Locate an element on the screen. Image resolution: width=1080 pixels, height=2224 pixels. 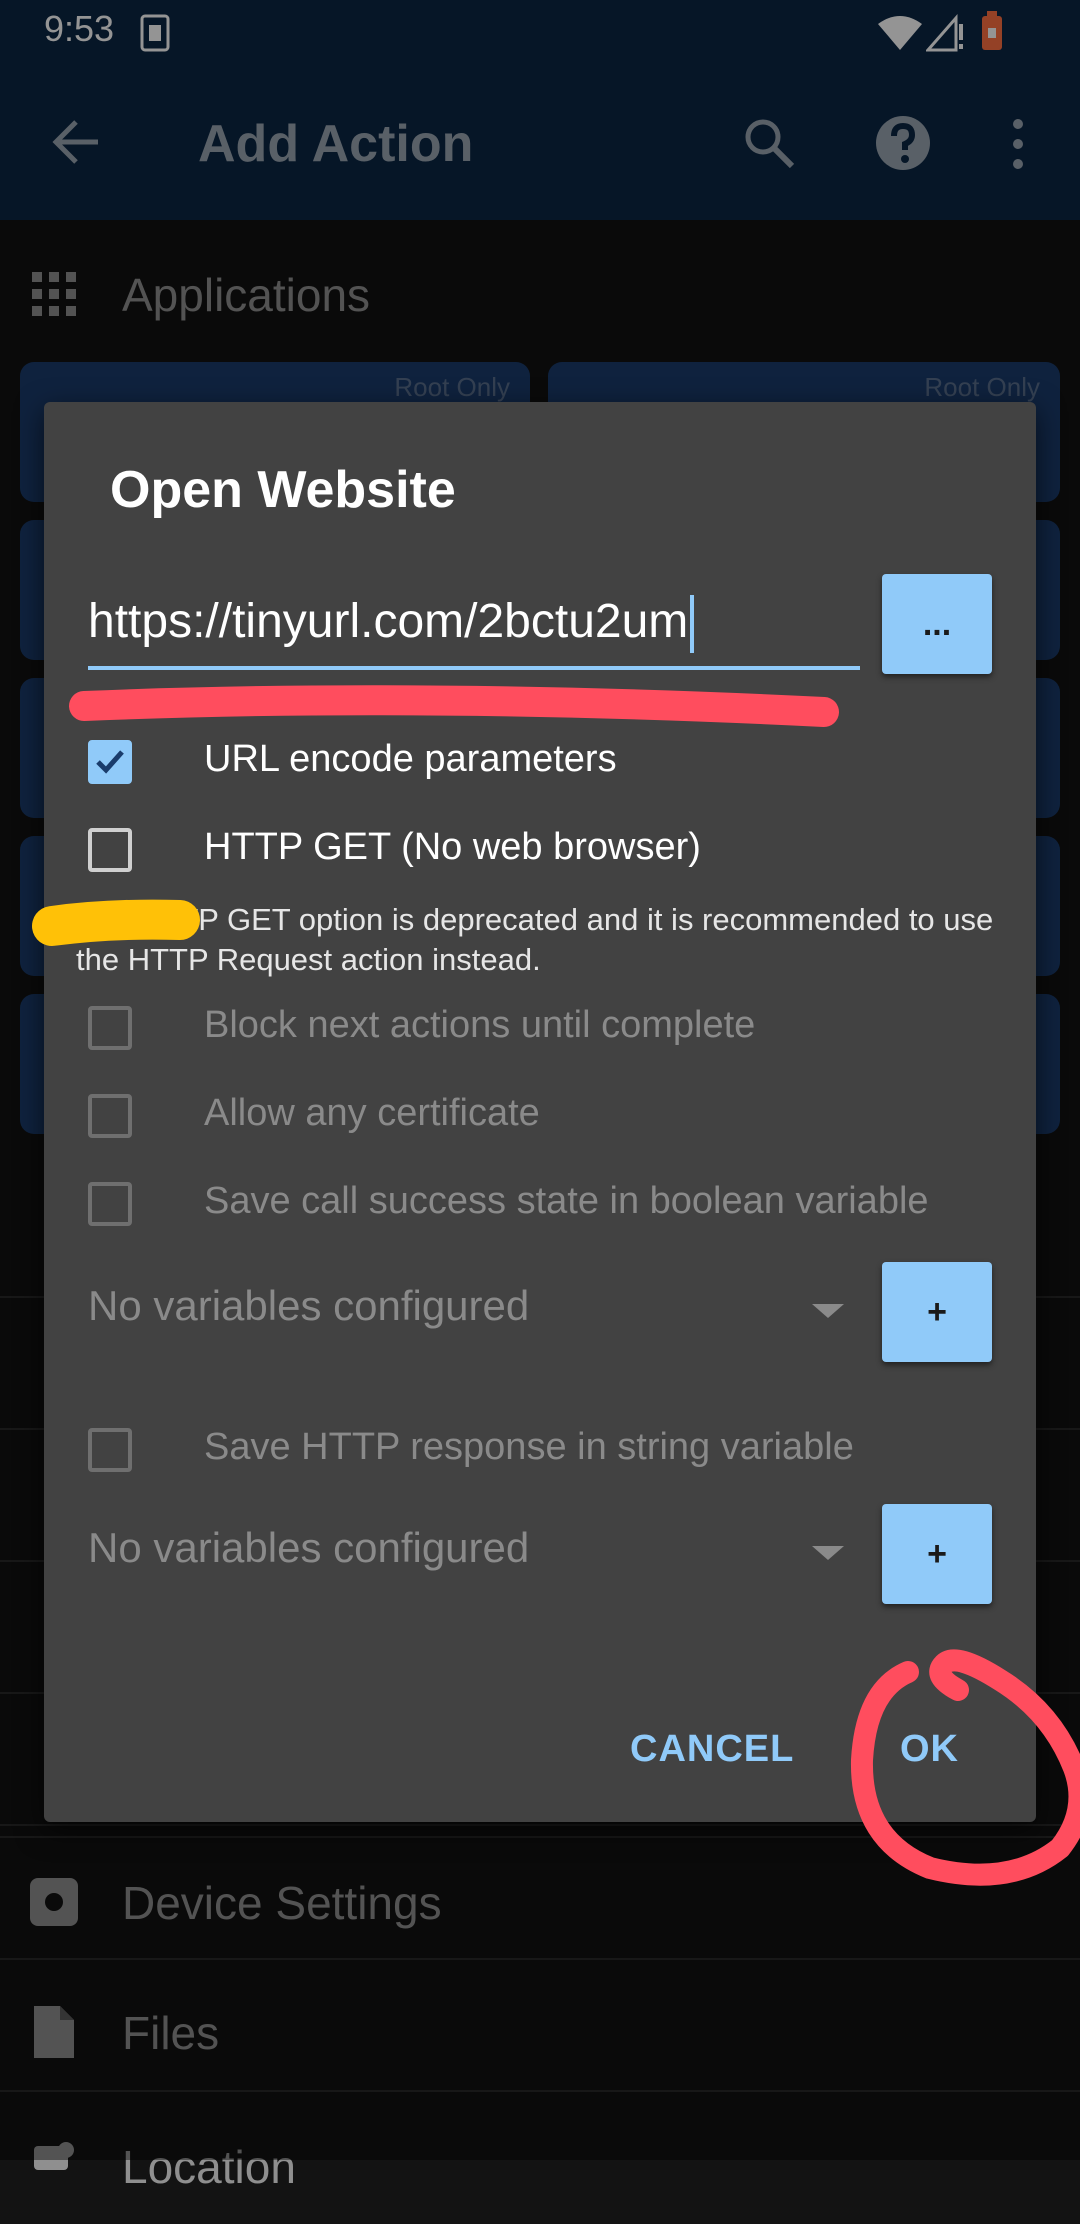
red-circle-annotation is located at coordinates (965, 1767).